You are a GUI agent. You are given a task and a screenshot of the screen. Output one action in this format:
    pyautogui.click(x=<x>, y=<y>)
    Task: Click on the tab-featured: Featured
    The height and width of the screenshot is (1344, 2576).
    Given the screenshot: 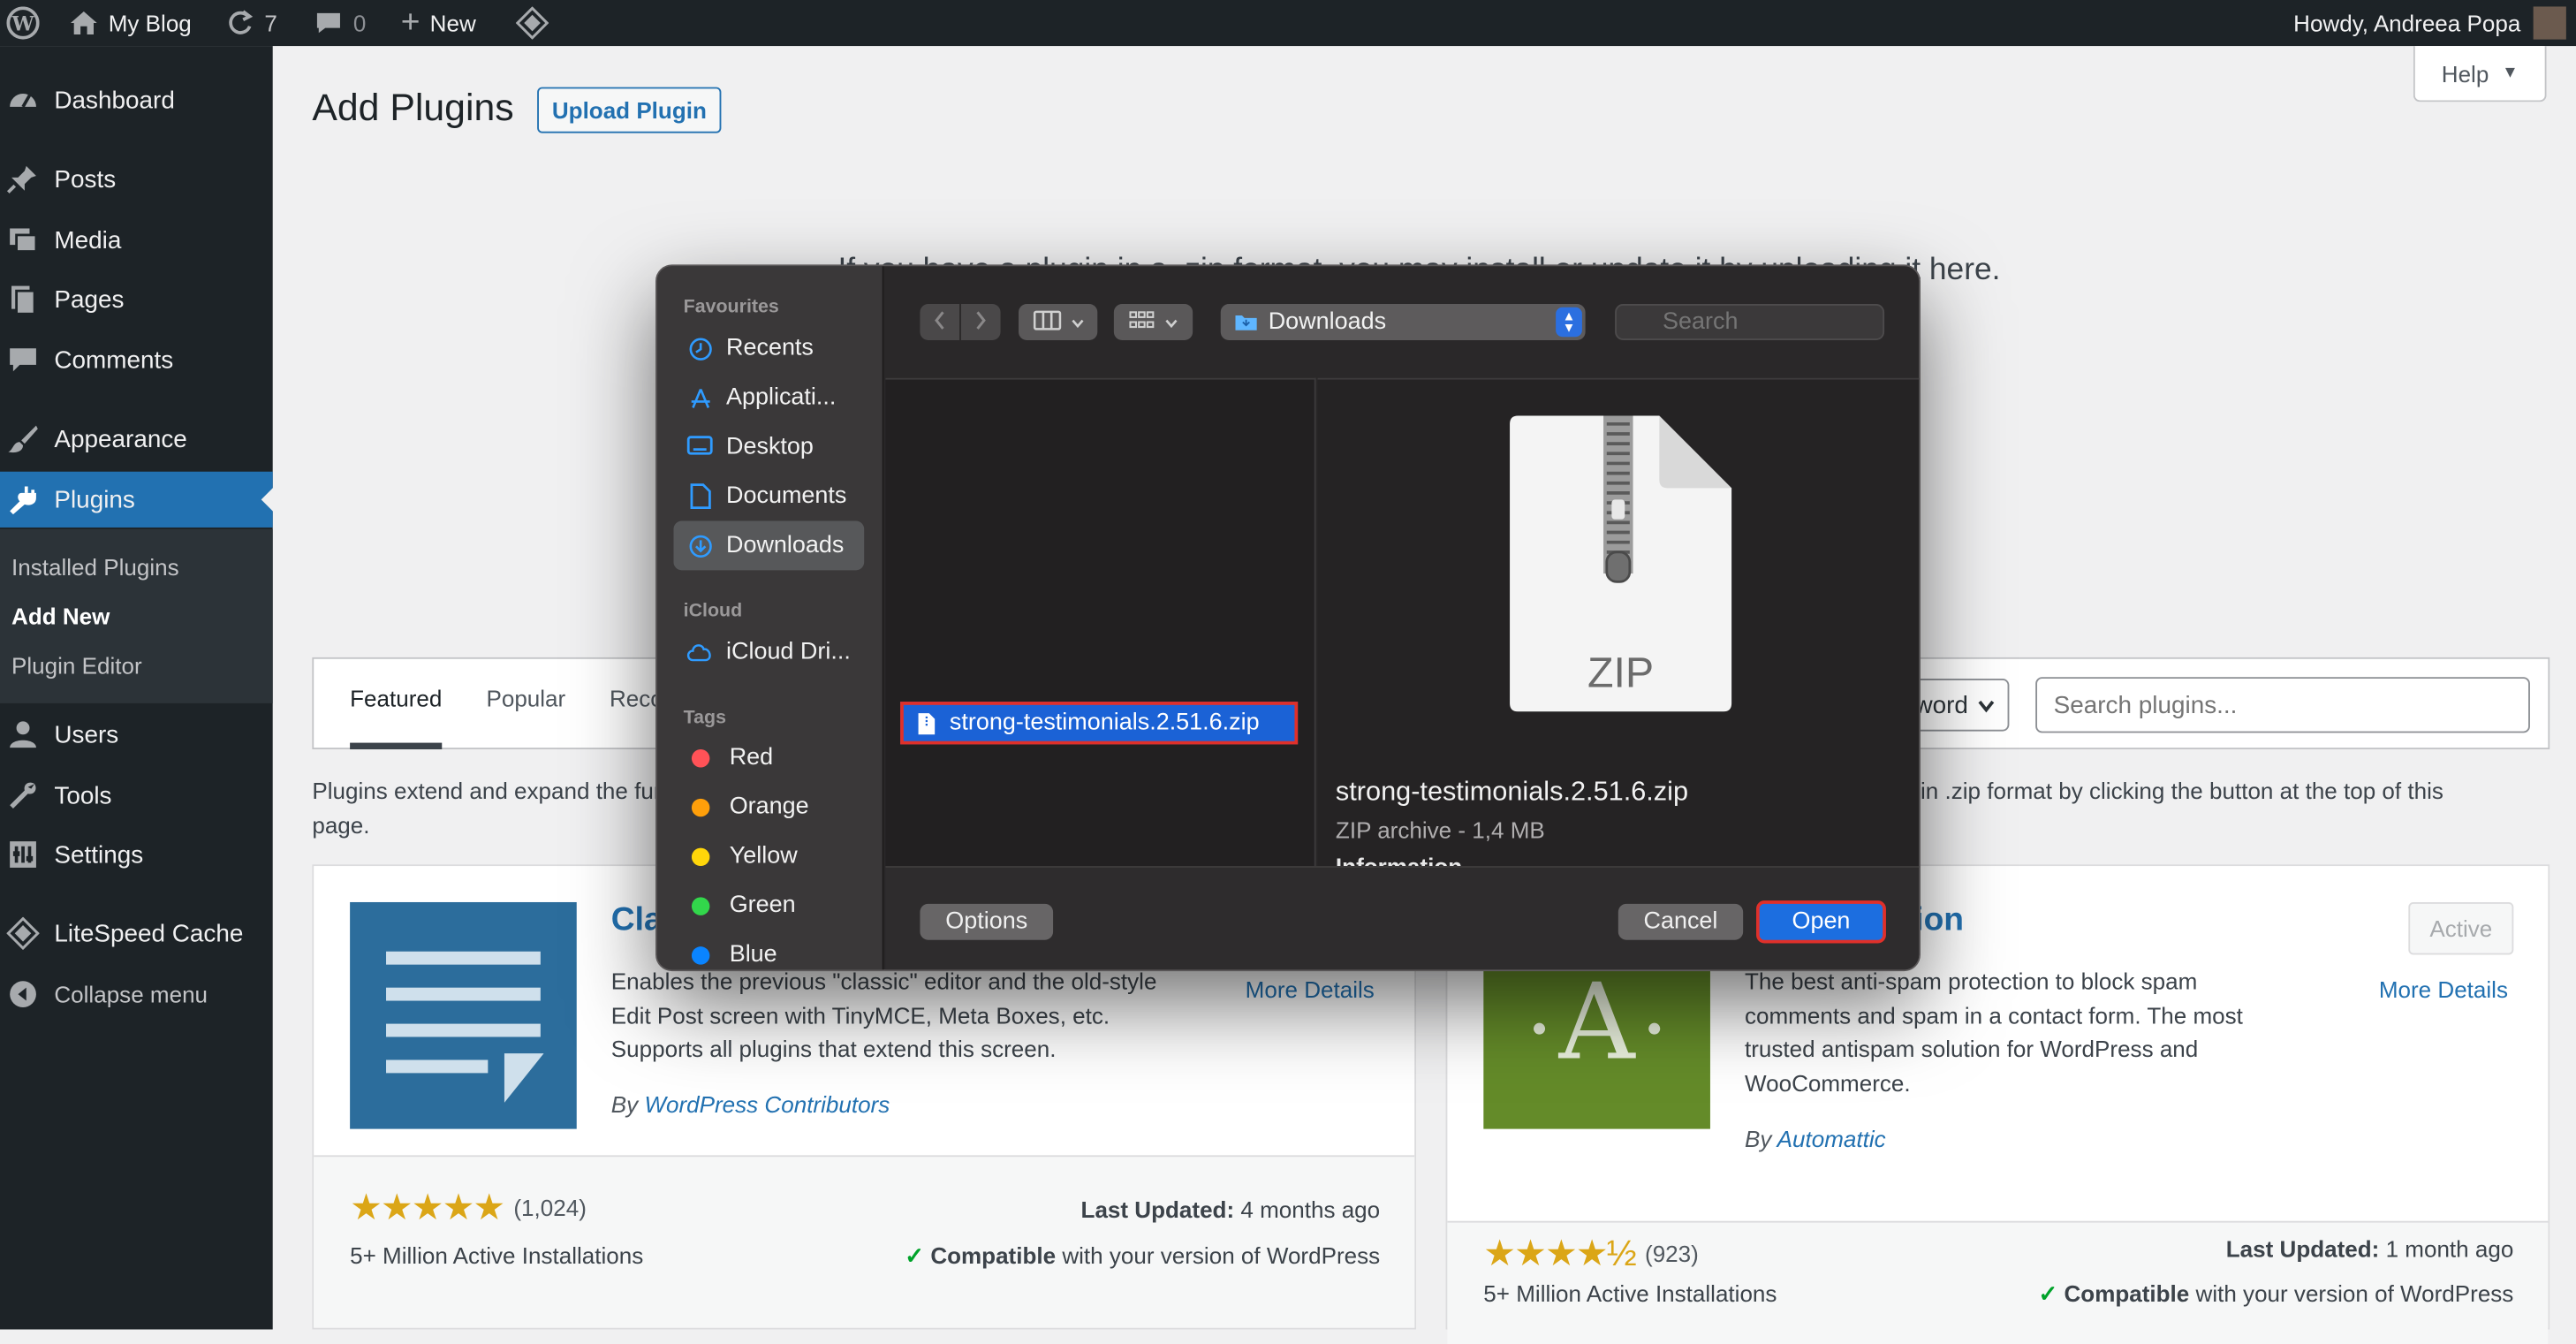 What is the action you would take?
    pyautogui.click(x=397, y=717)
    